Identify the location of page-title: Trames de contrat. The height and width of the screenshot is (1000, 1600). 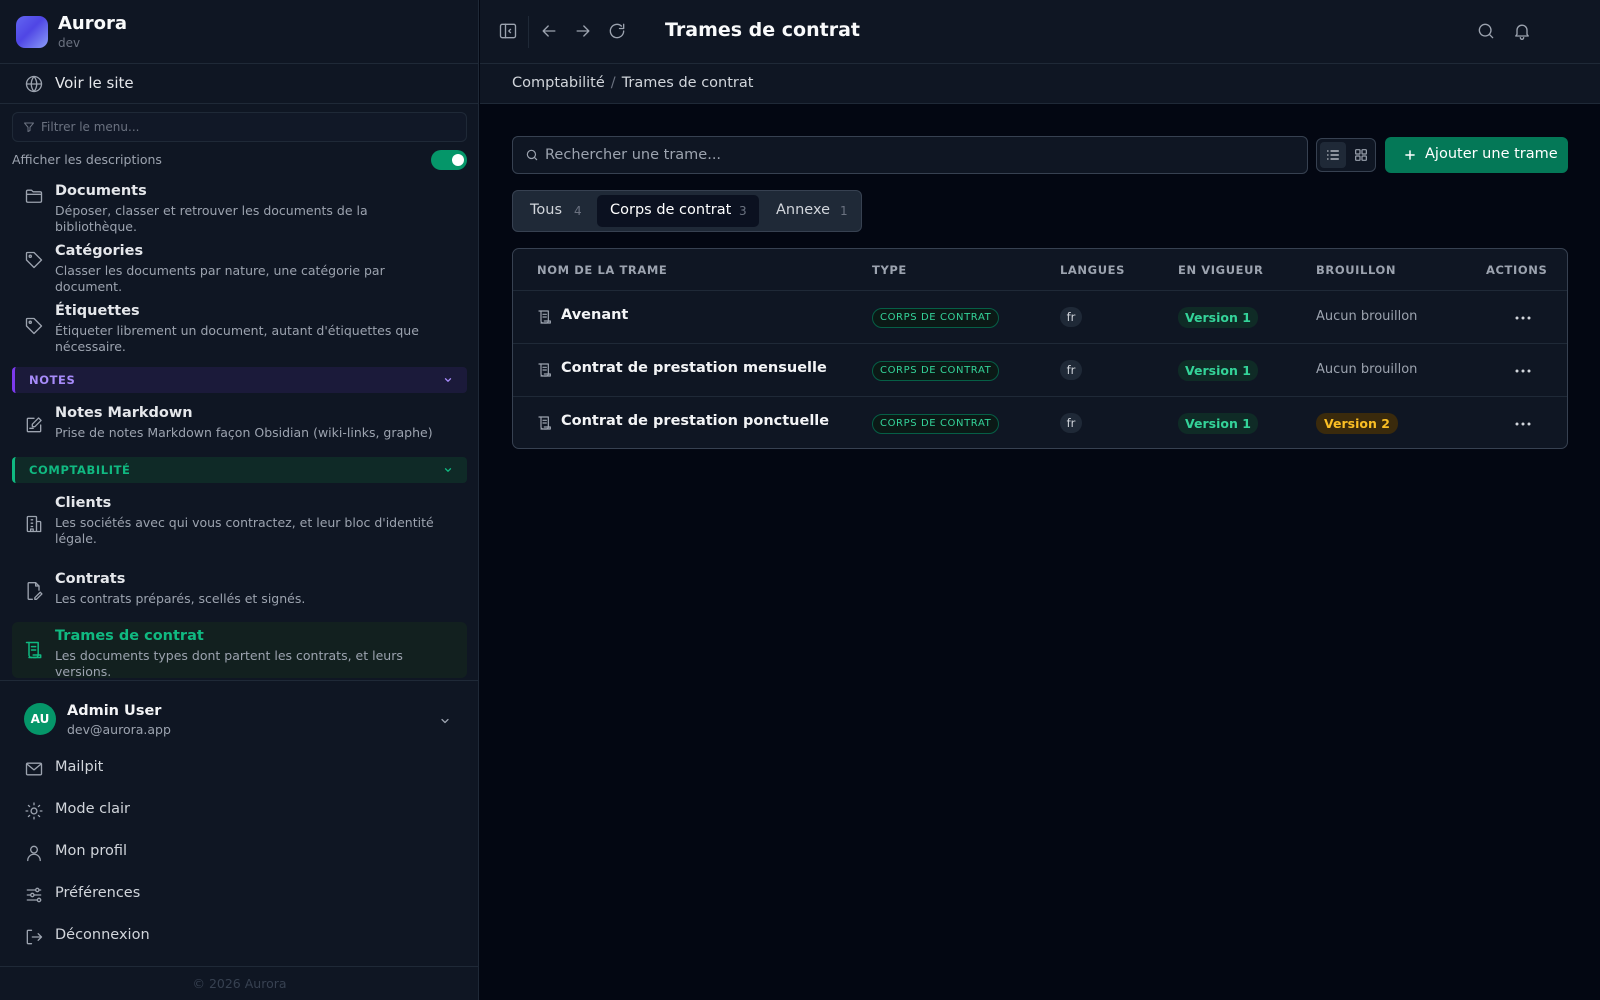
(762, 30).